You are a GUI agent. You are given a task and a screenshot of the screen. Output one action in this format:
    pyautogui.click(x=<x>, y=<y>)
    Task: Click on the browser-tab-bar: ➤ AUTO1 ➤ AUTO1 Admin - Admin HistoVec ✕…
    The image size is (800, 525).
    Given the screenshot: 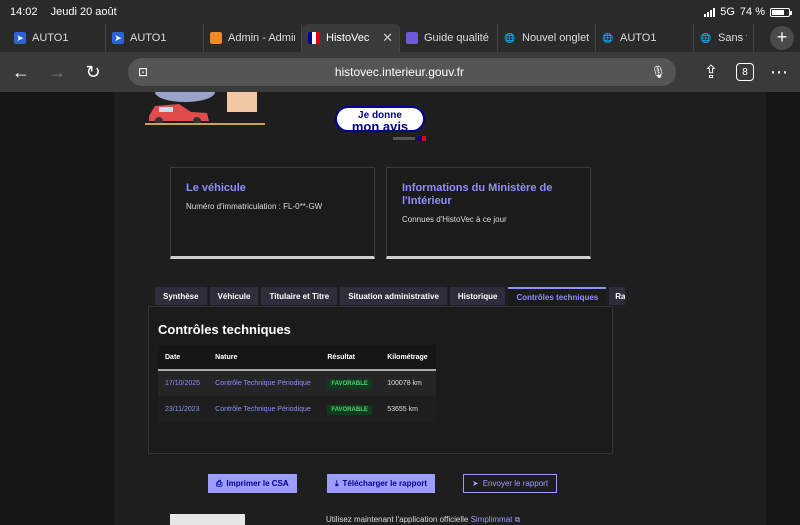 What is the action you would take?
    pyautogui.click(x=400, y=38)
    